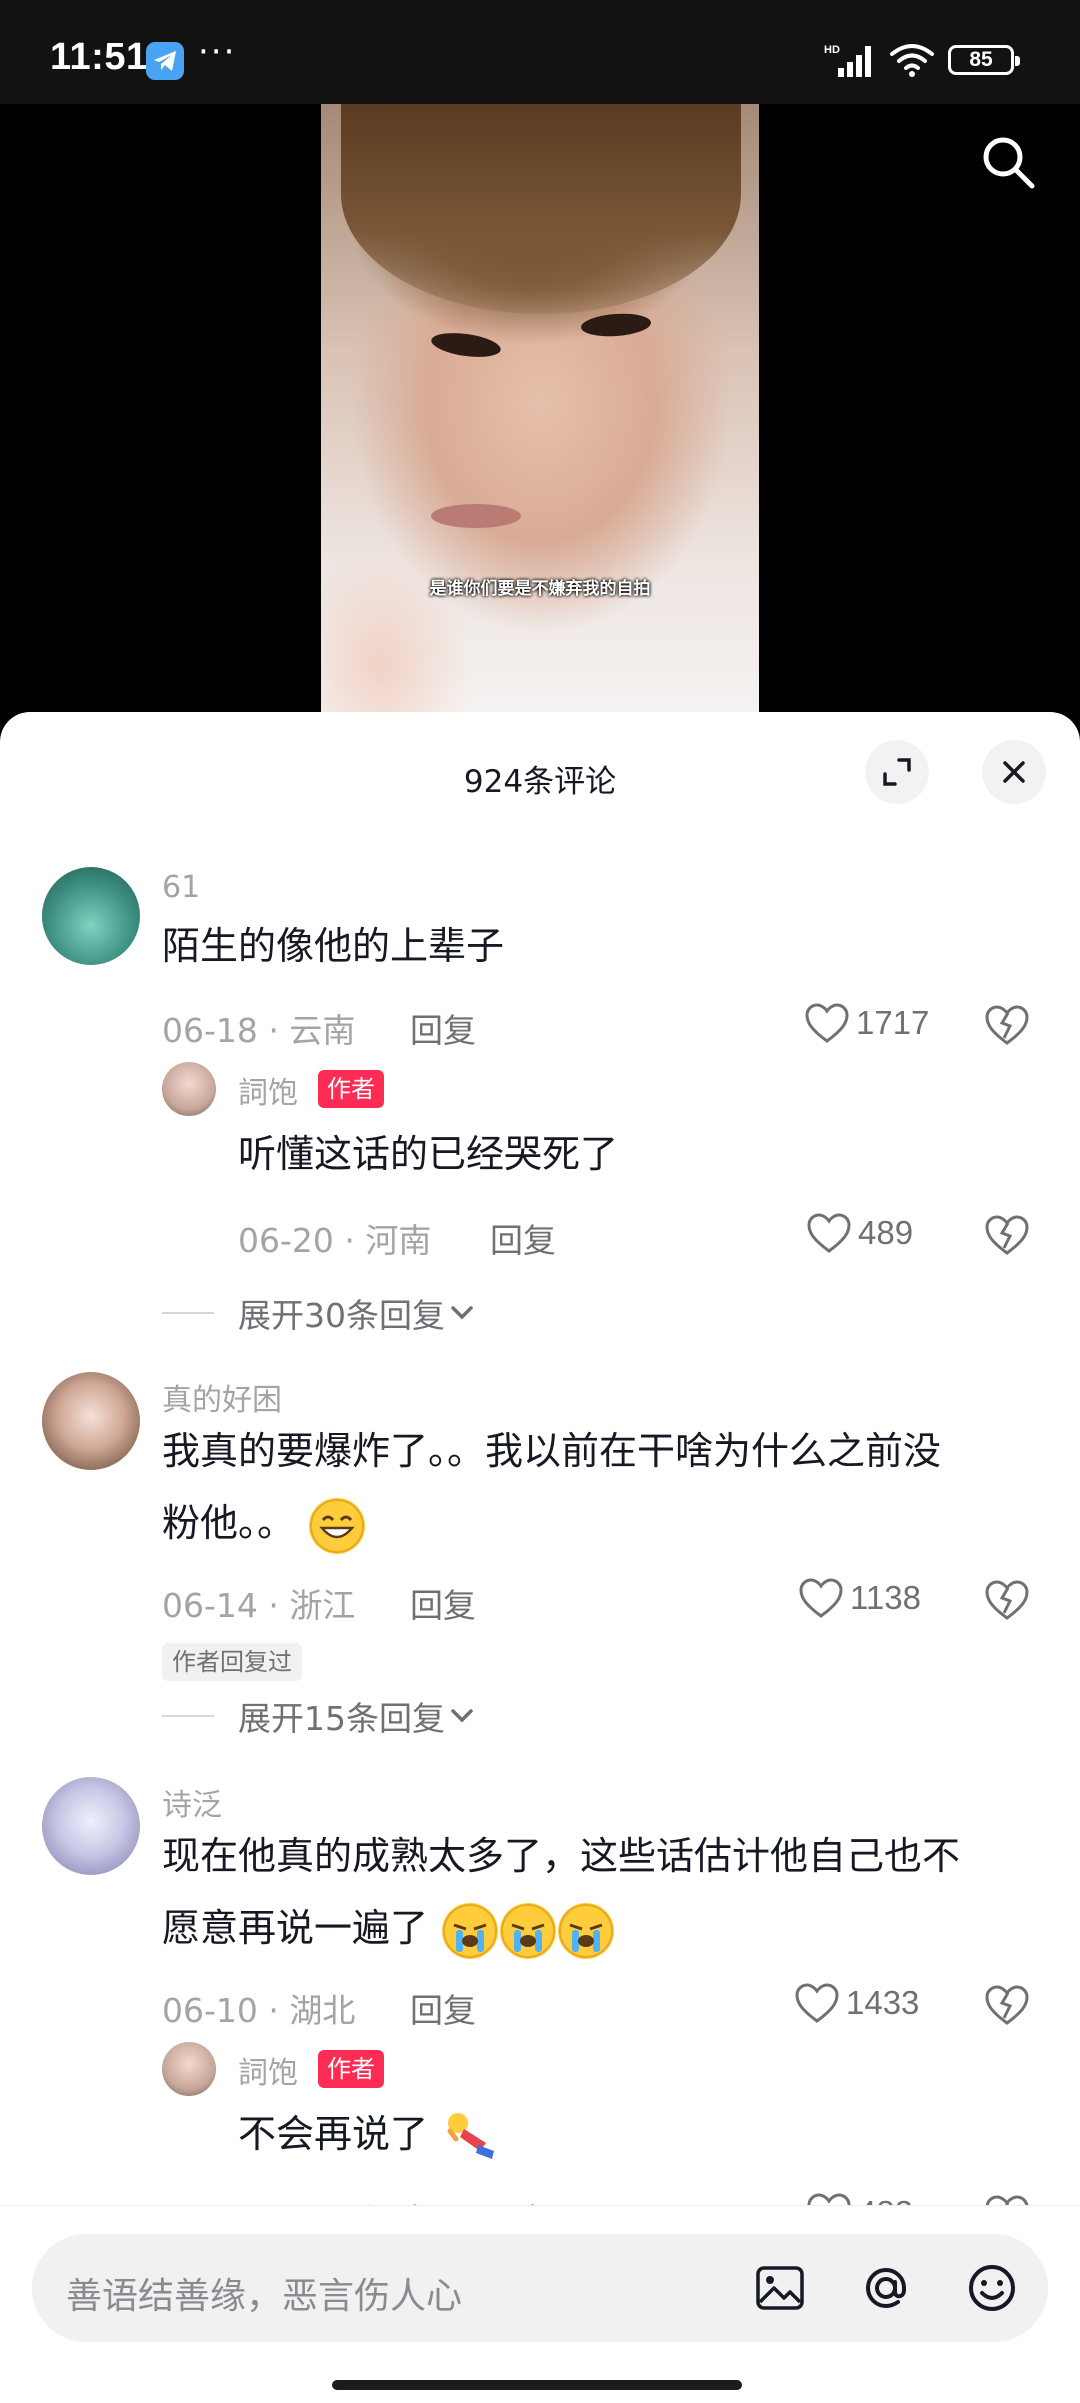 This screenshot has width=1080, height=2403. I want to click on author-replied-badge: 作者回复过, so click(232, 1662).